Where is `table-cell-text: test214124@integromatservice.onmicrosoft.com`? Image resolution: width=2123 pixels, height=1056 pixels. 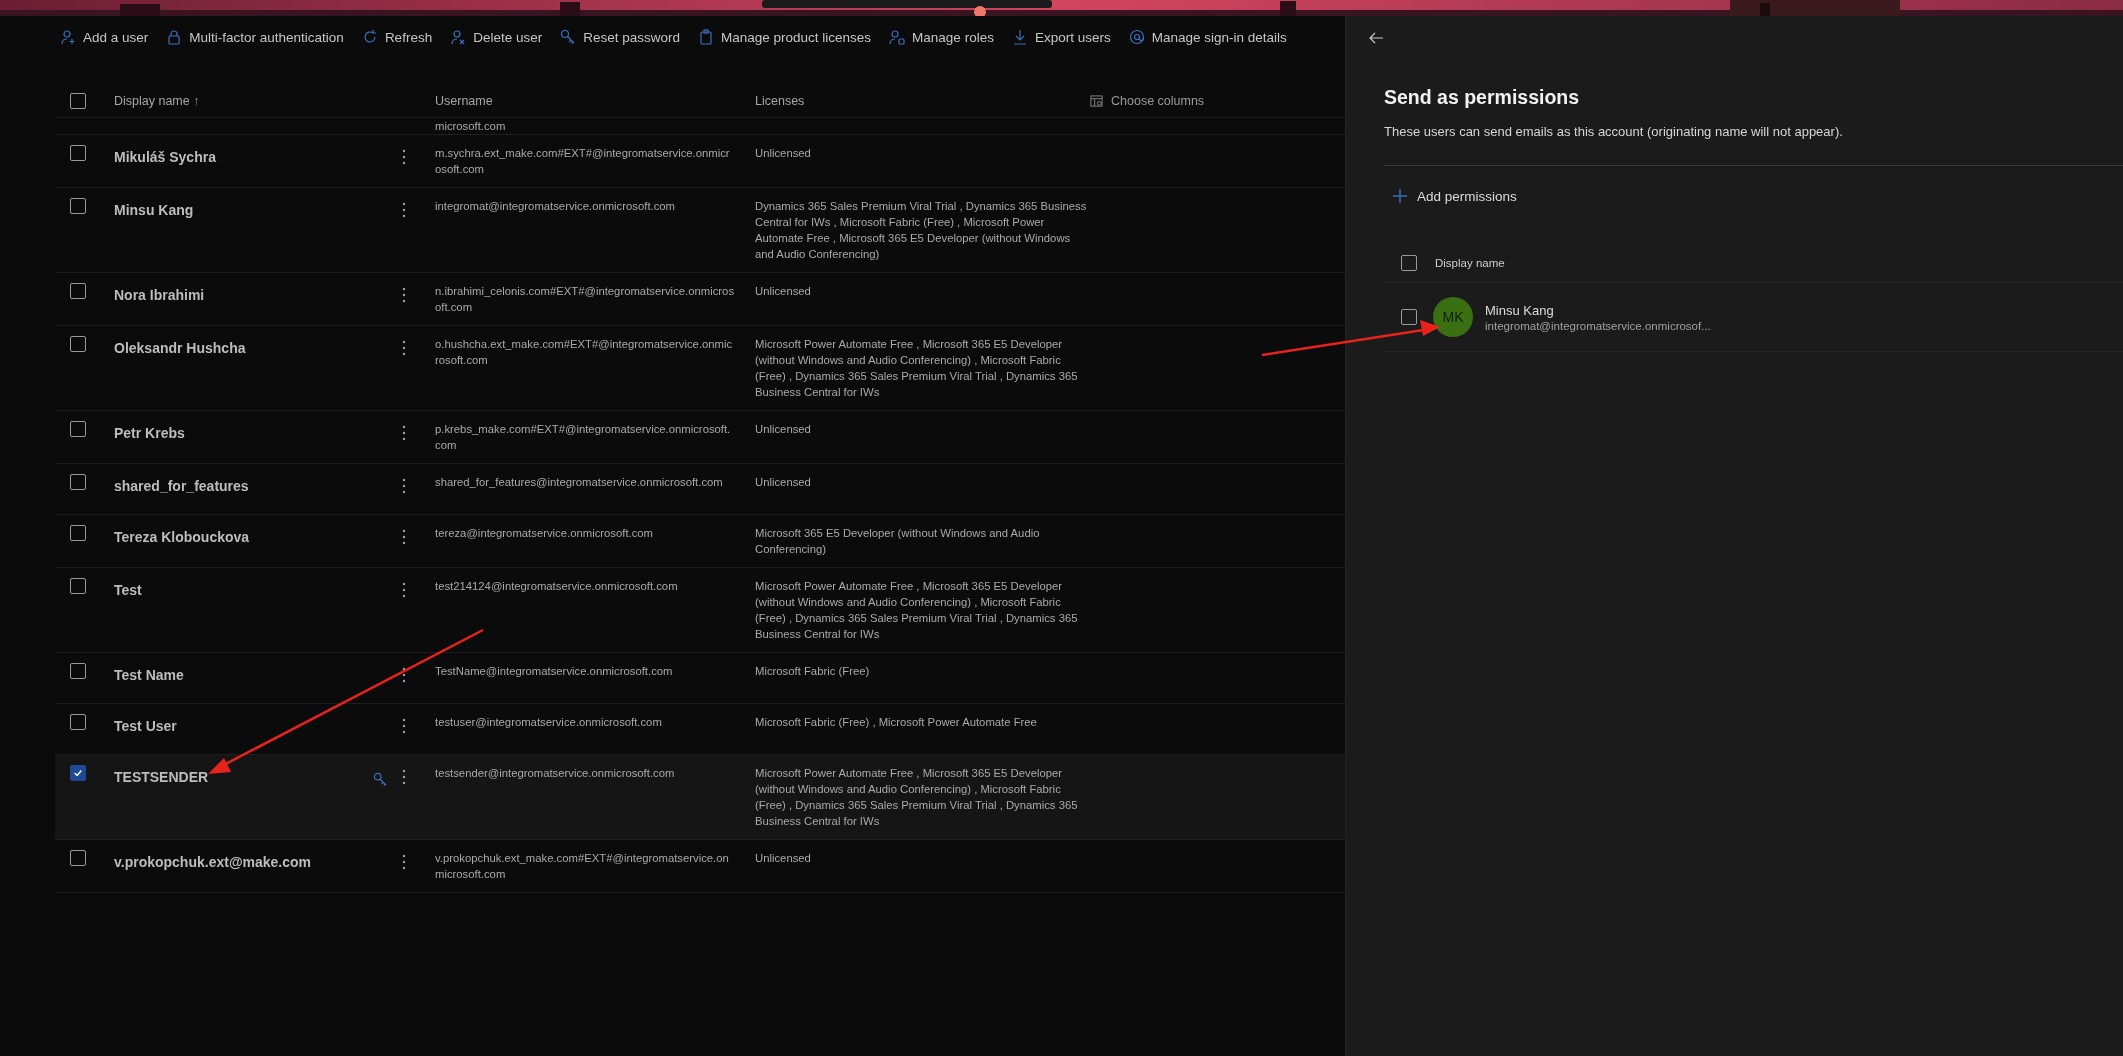 table-cell-text: test214124@integromatservice.onmicrosoft.com is located at coordinates (557, 586).